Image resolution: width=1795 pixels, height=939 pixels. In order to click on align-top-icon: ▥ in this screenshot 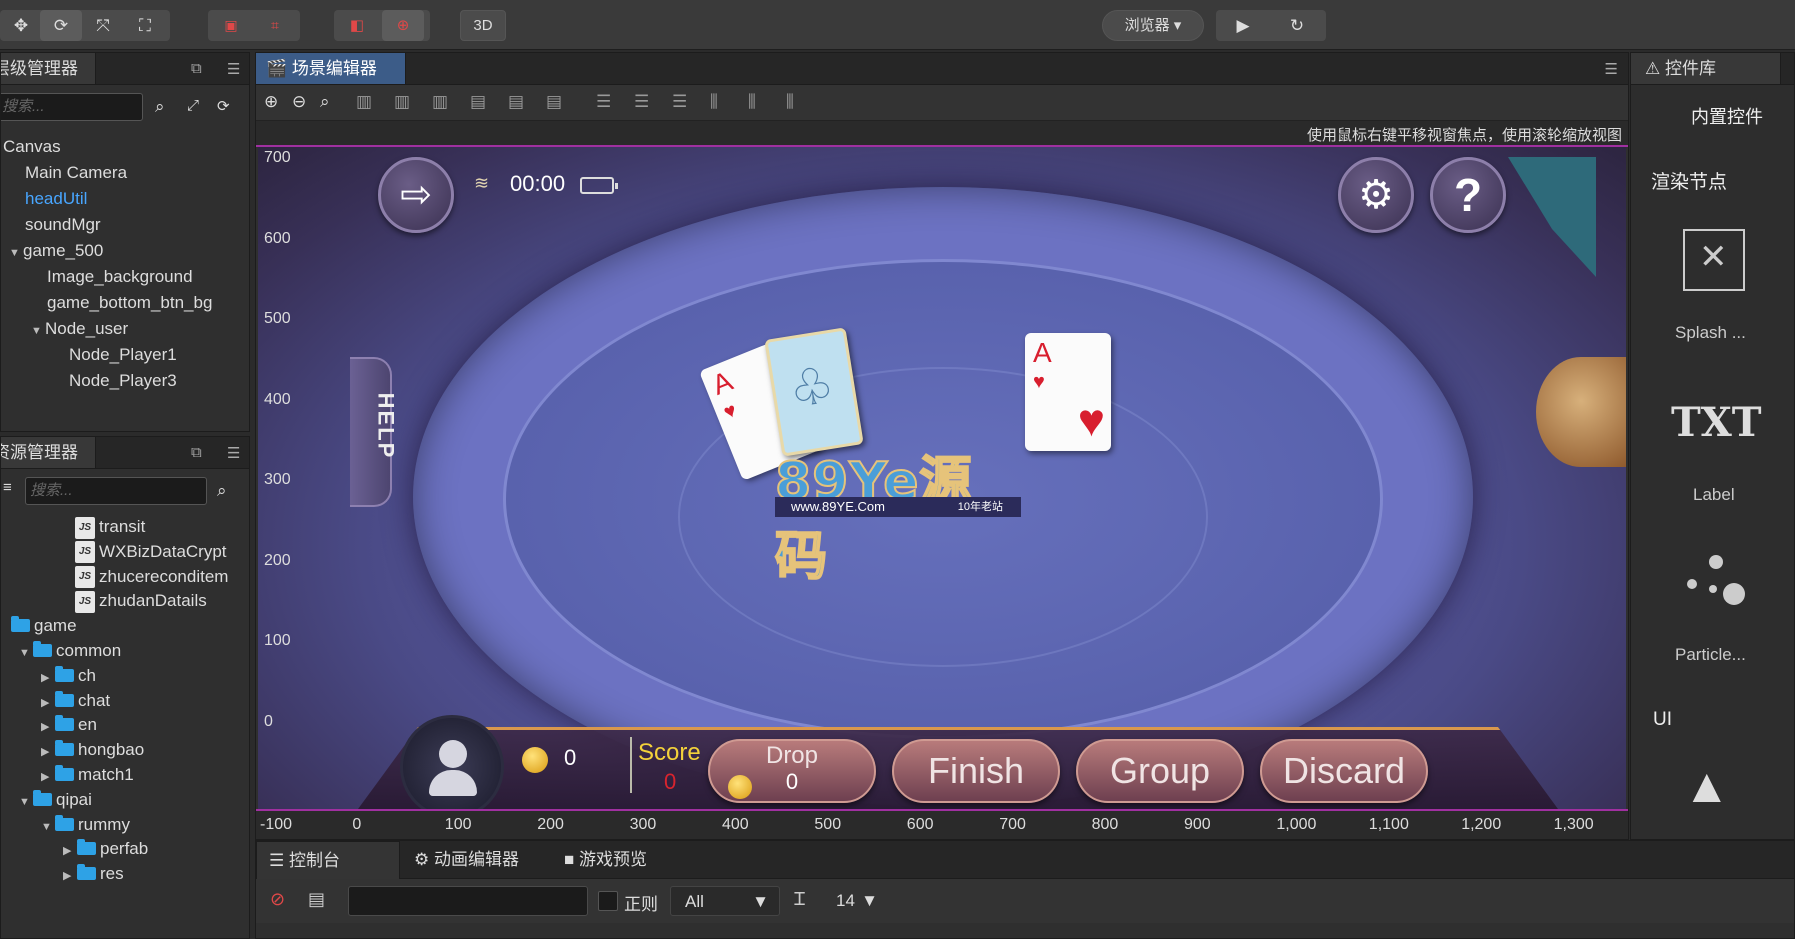, I will do `click(364, 102)`.